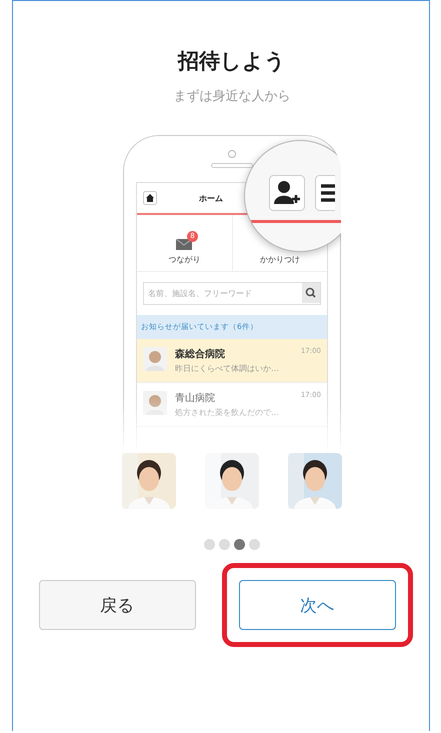 Image resolution: width=441 pixels, height=733 pixels. Describe the element at coordinates (184, 259) in the screenshot. I see `tab-label: つながり` at that location.